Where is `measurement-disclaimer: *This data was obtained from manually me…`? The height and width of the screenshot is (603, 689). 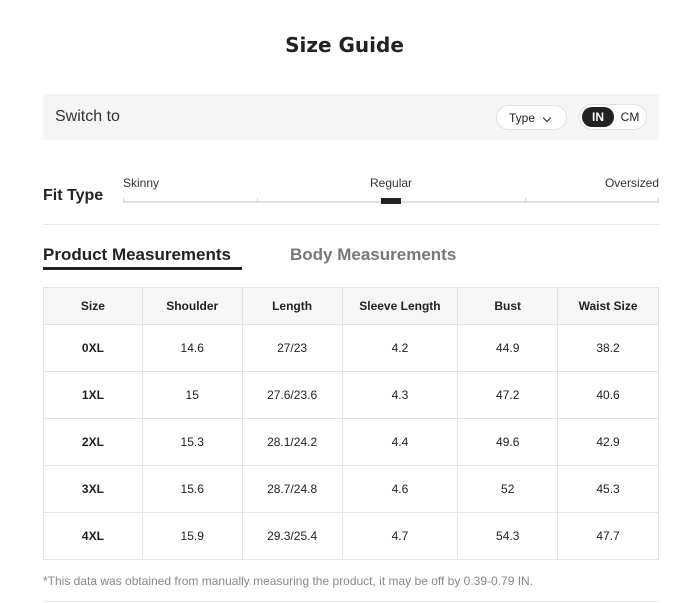 measurement-disclaimer: *This data was obtained from manually me… is located at coordinates (288, 581).